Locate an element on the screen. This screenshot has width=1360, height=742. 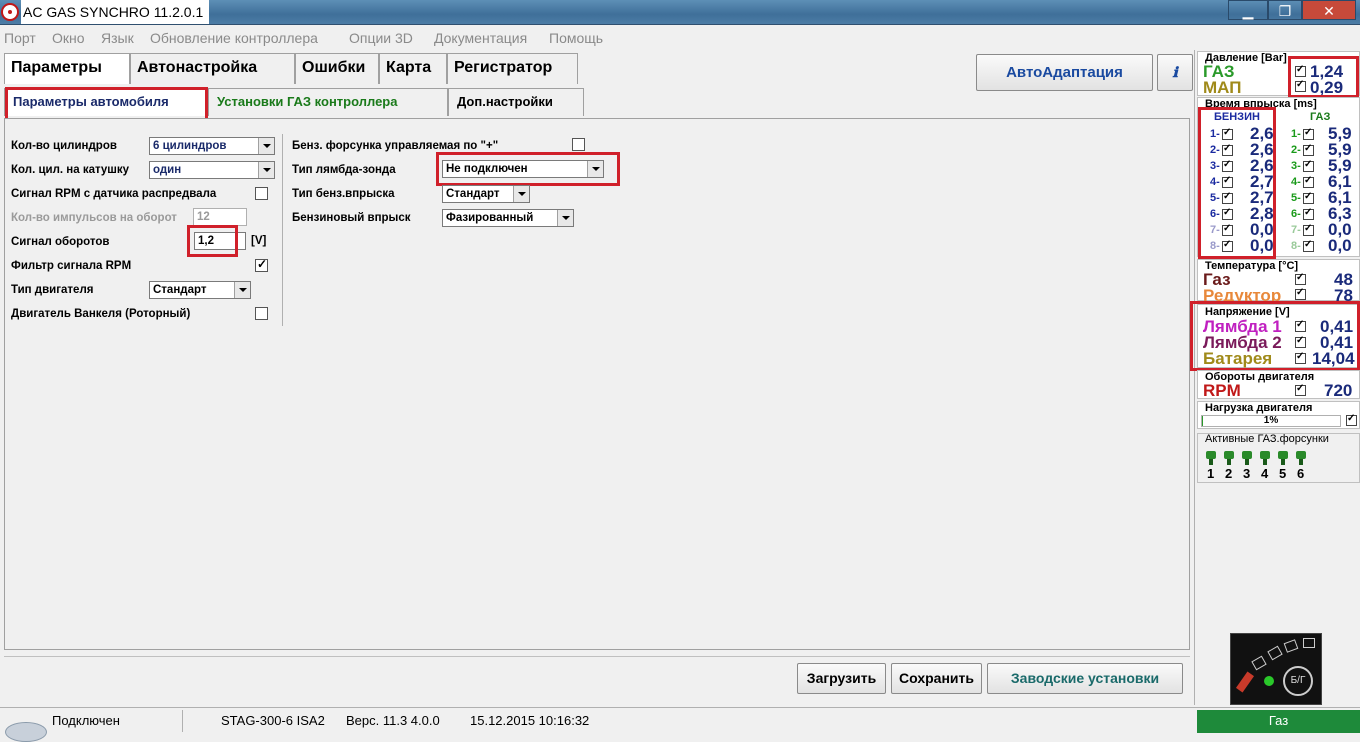
tab-recorder: Регистратор is located at coordinates (512, 68).